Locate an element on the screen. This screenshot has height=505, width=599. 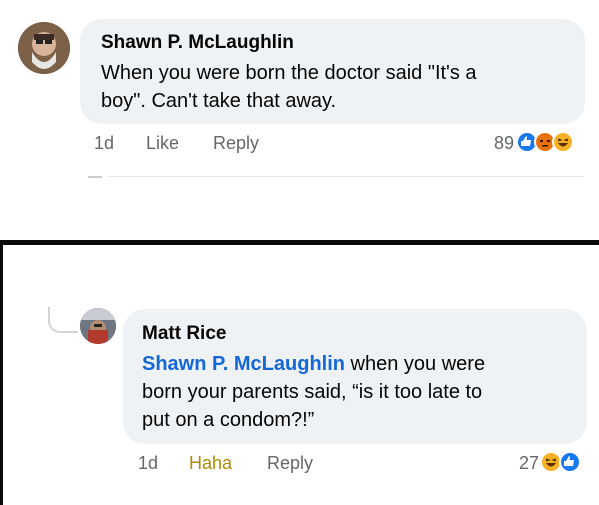
comment-actions-matt: 1d Haha Reply is located at coordinates (248, 465).